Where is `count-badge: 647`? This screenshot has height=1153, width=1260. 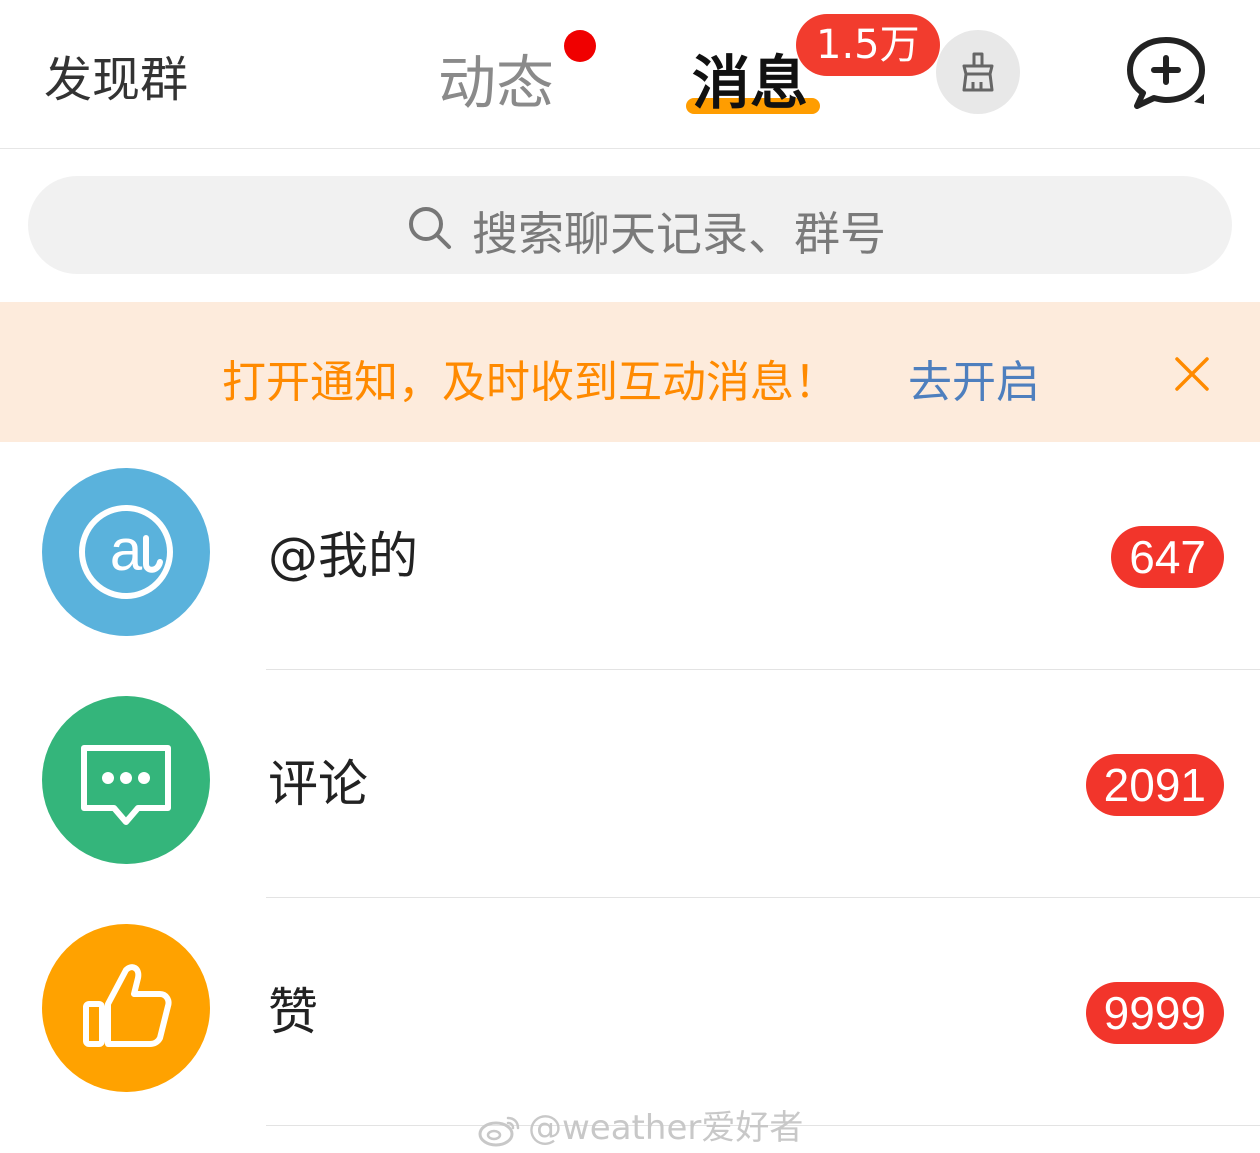 count-badge: 647 is located at coordinates (1167, 557).